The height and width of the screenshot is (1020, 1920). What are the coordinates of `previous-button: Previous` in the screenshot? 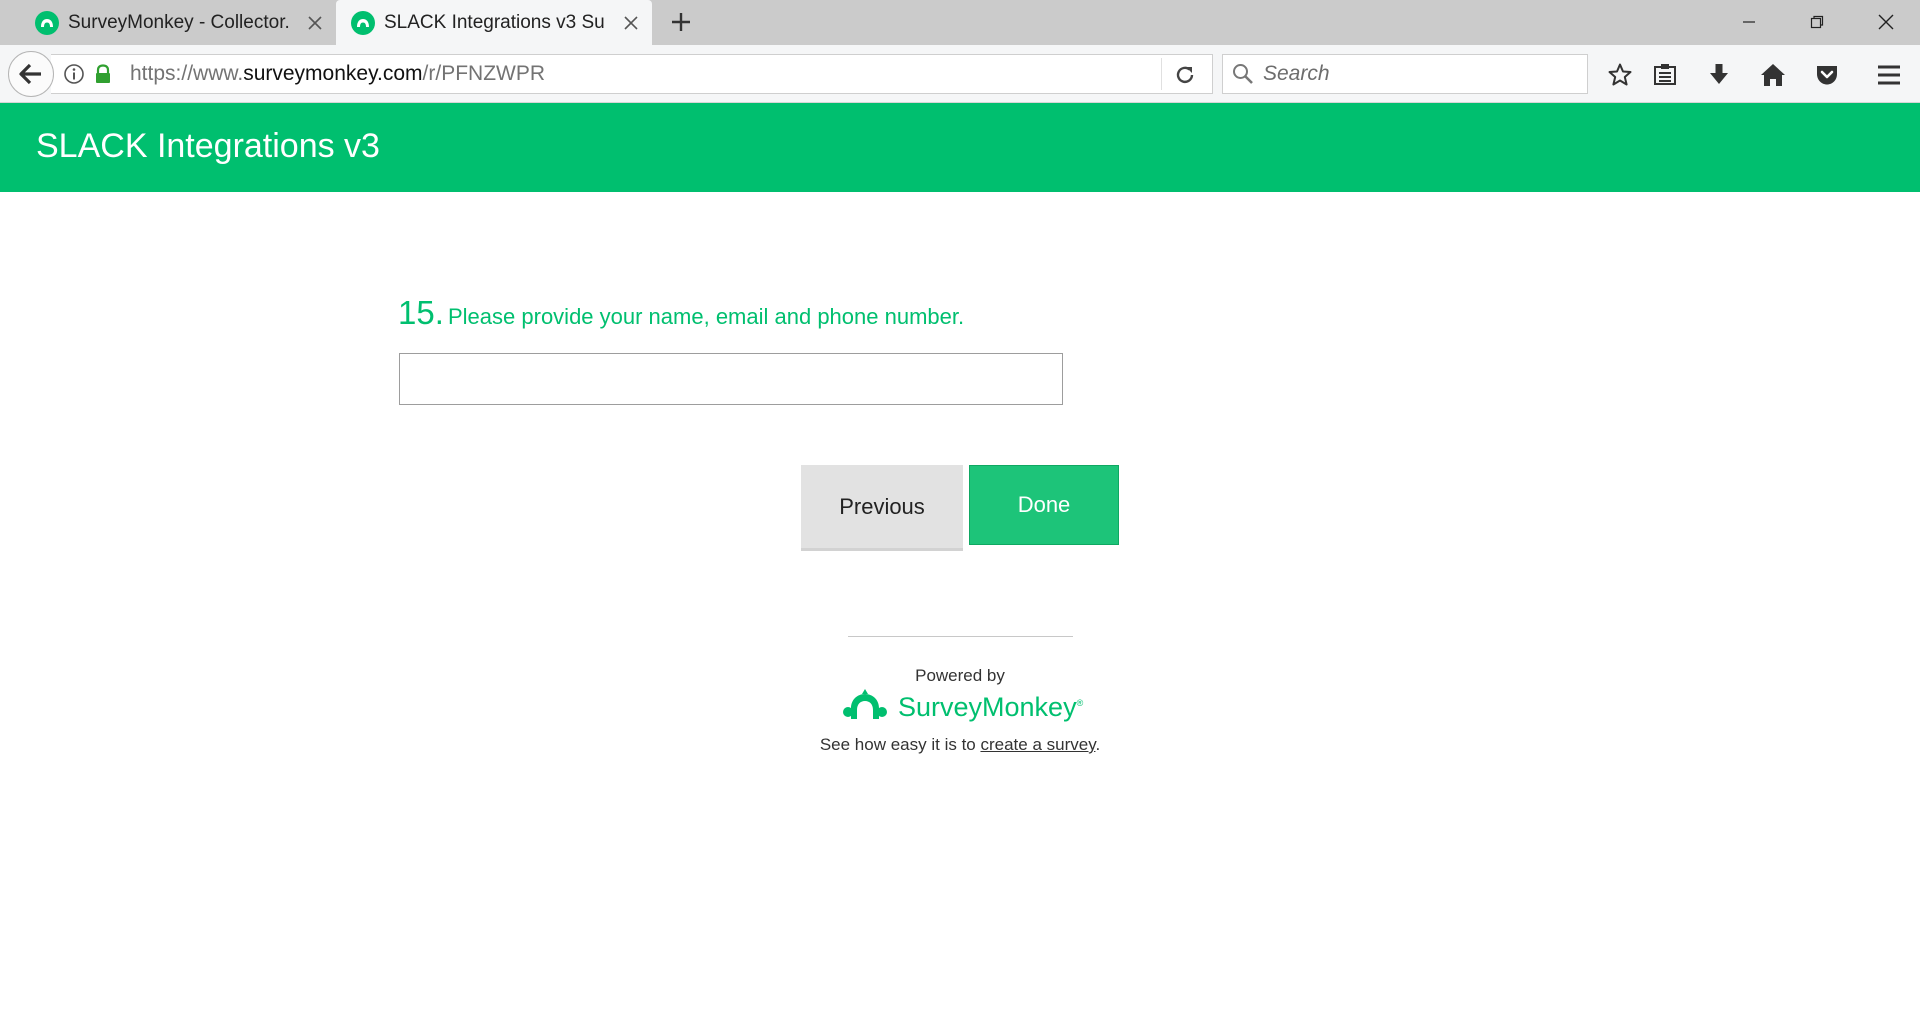 It's located at (882, 506).